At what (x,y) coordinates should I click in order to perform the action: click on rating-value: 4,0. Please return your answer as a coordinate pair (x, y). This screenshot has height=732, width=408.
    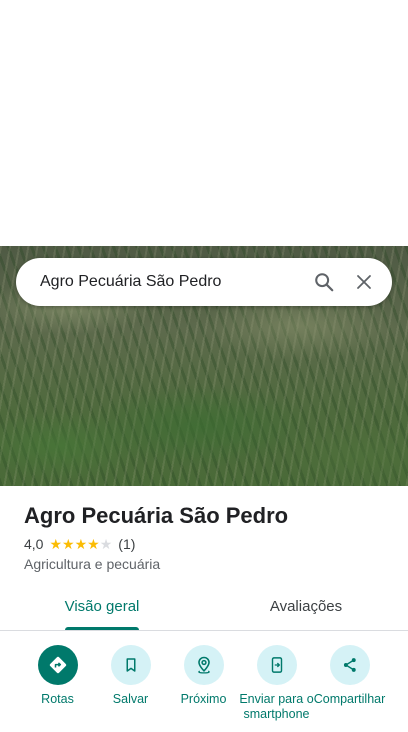
    Looking at the image, I should click on (34, 544).